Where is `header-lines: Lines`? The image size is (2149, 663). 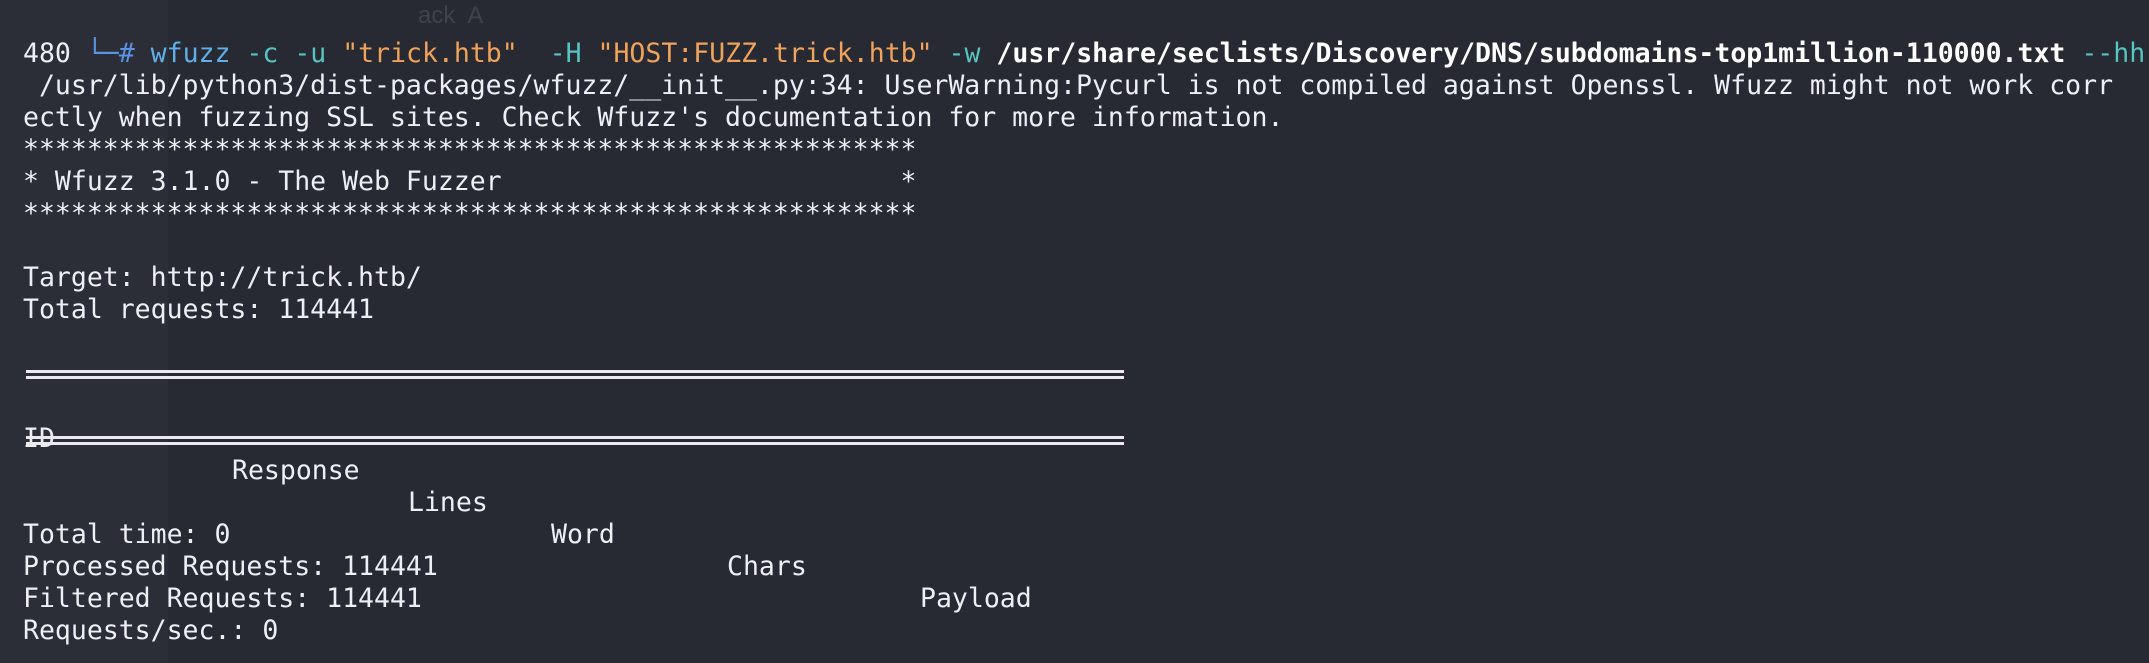
header-lines: Lines is located at coordinates (448, 502).